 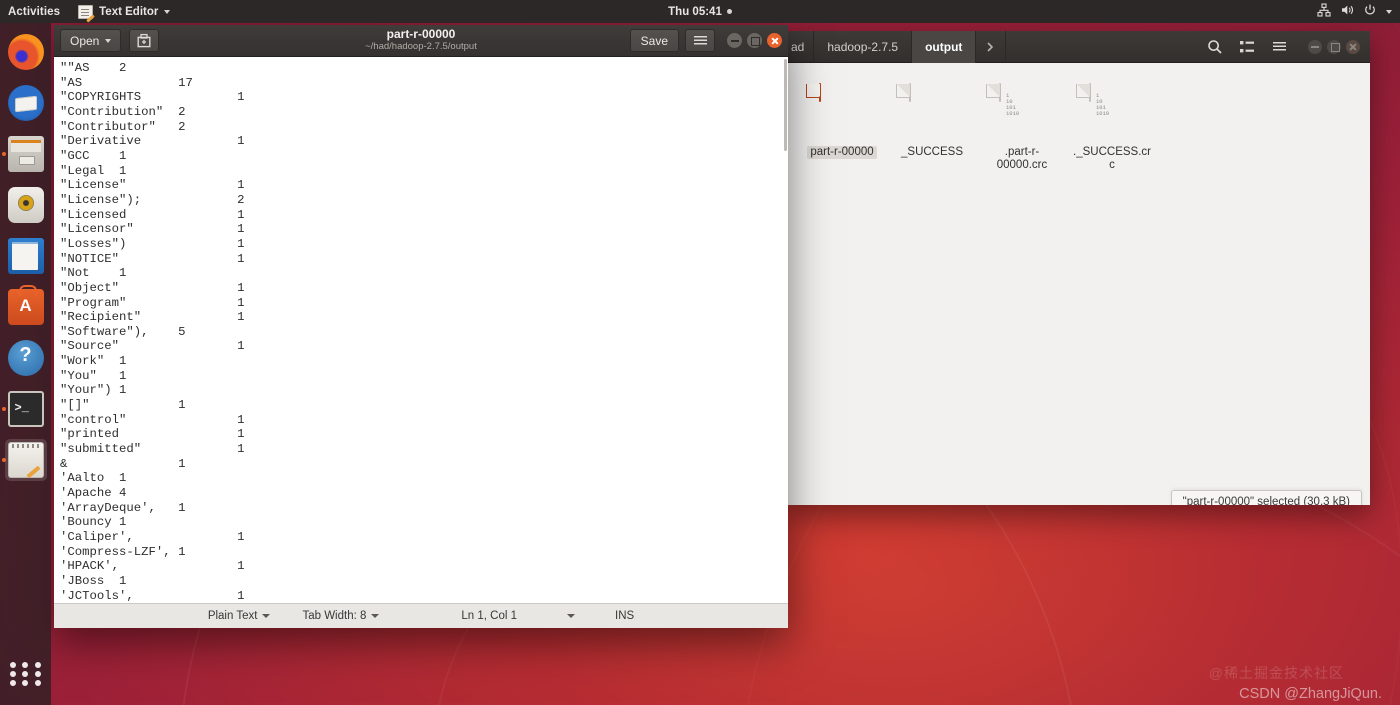 I want to click on activities-button: Activities, so click(x=35, y=12).